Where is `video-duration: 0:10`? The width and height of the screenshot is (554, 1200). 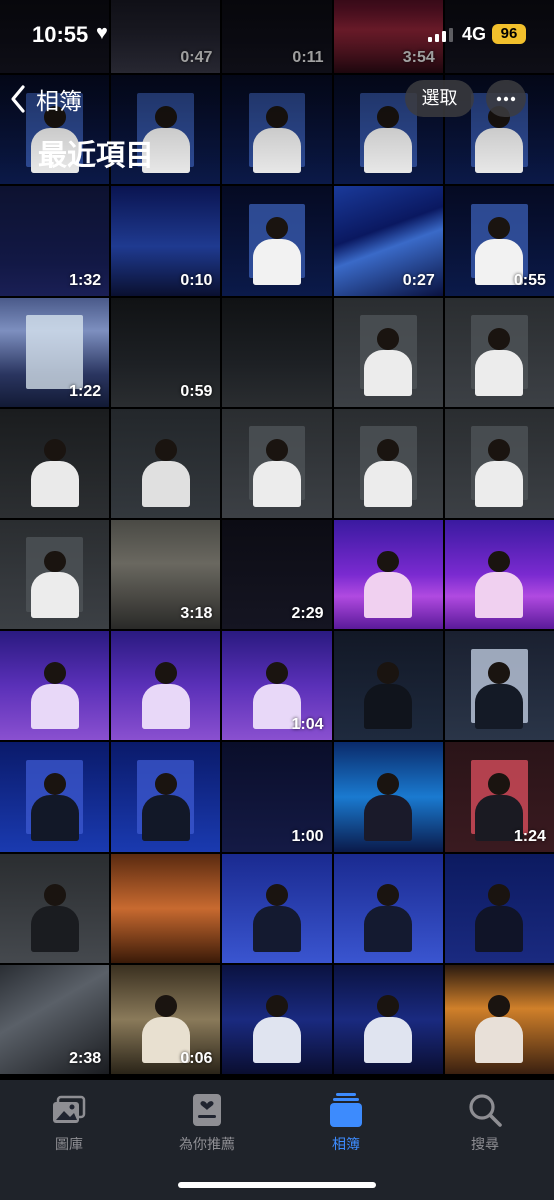
video-duration: 0:10 is located at coordinates (196, 280).